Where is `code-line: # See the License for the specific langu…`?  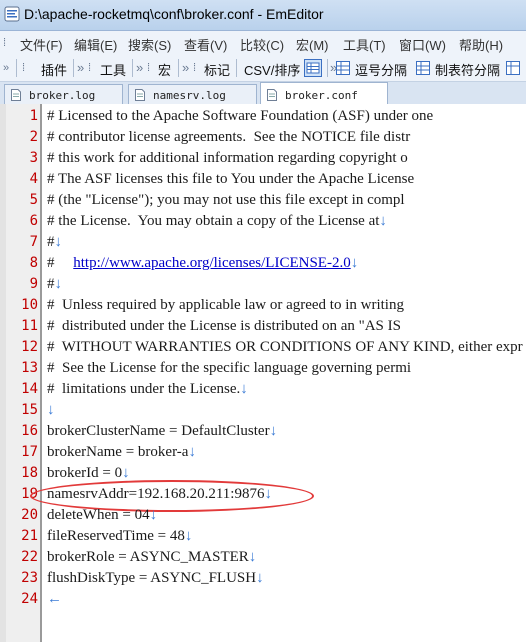 code-line: # See the License for the specific langu… is located at coordinates (229, 368).